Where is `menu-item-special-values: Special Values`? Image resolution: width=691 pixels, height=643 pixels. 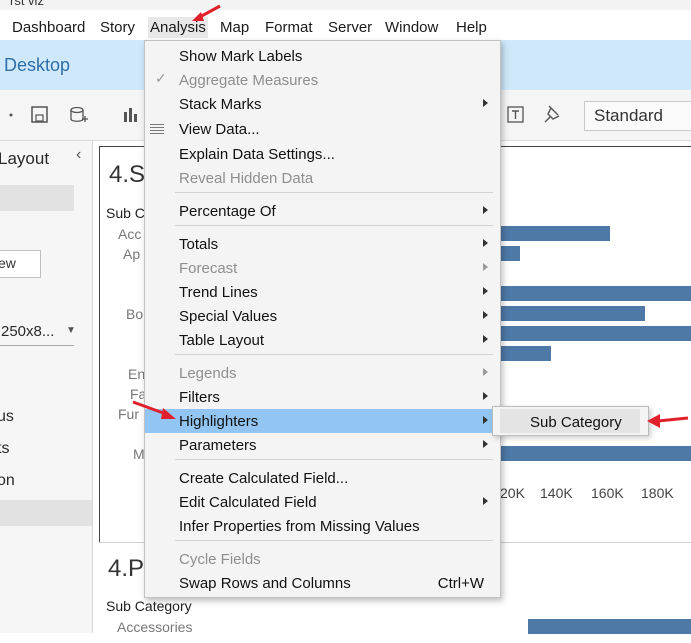
menu-item-special-values: Special Values is located at coordinates (322, 316).